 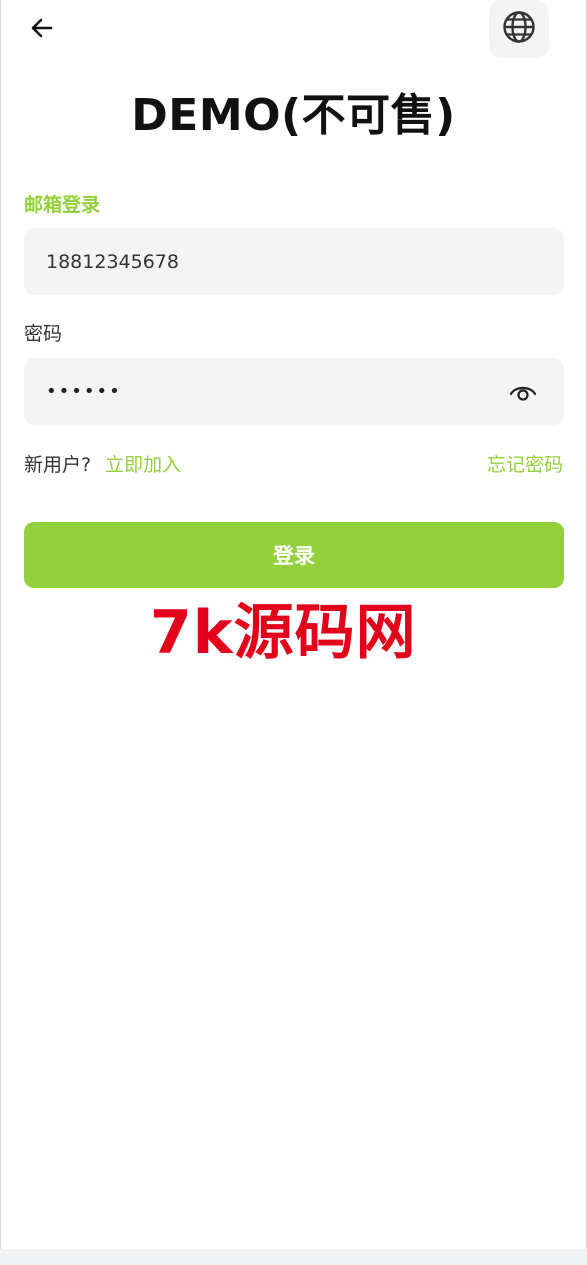 I want to click on arrow-left-icon, so click(x=42, y=30).